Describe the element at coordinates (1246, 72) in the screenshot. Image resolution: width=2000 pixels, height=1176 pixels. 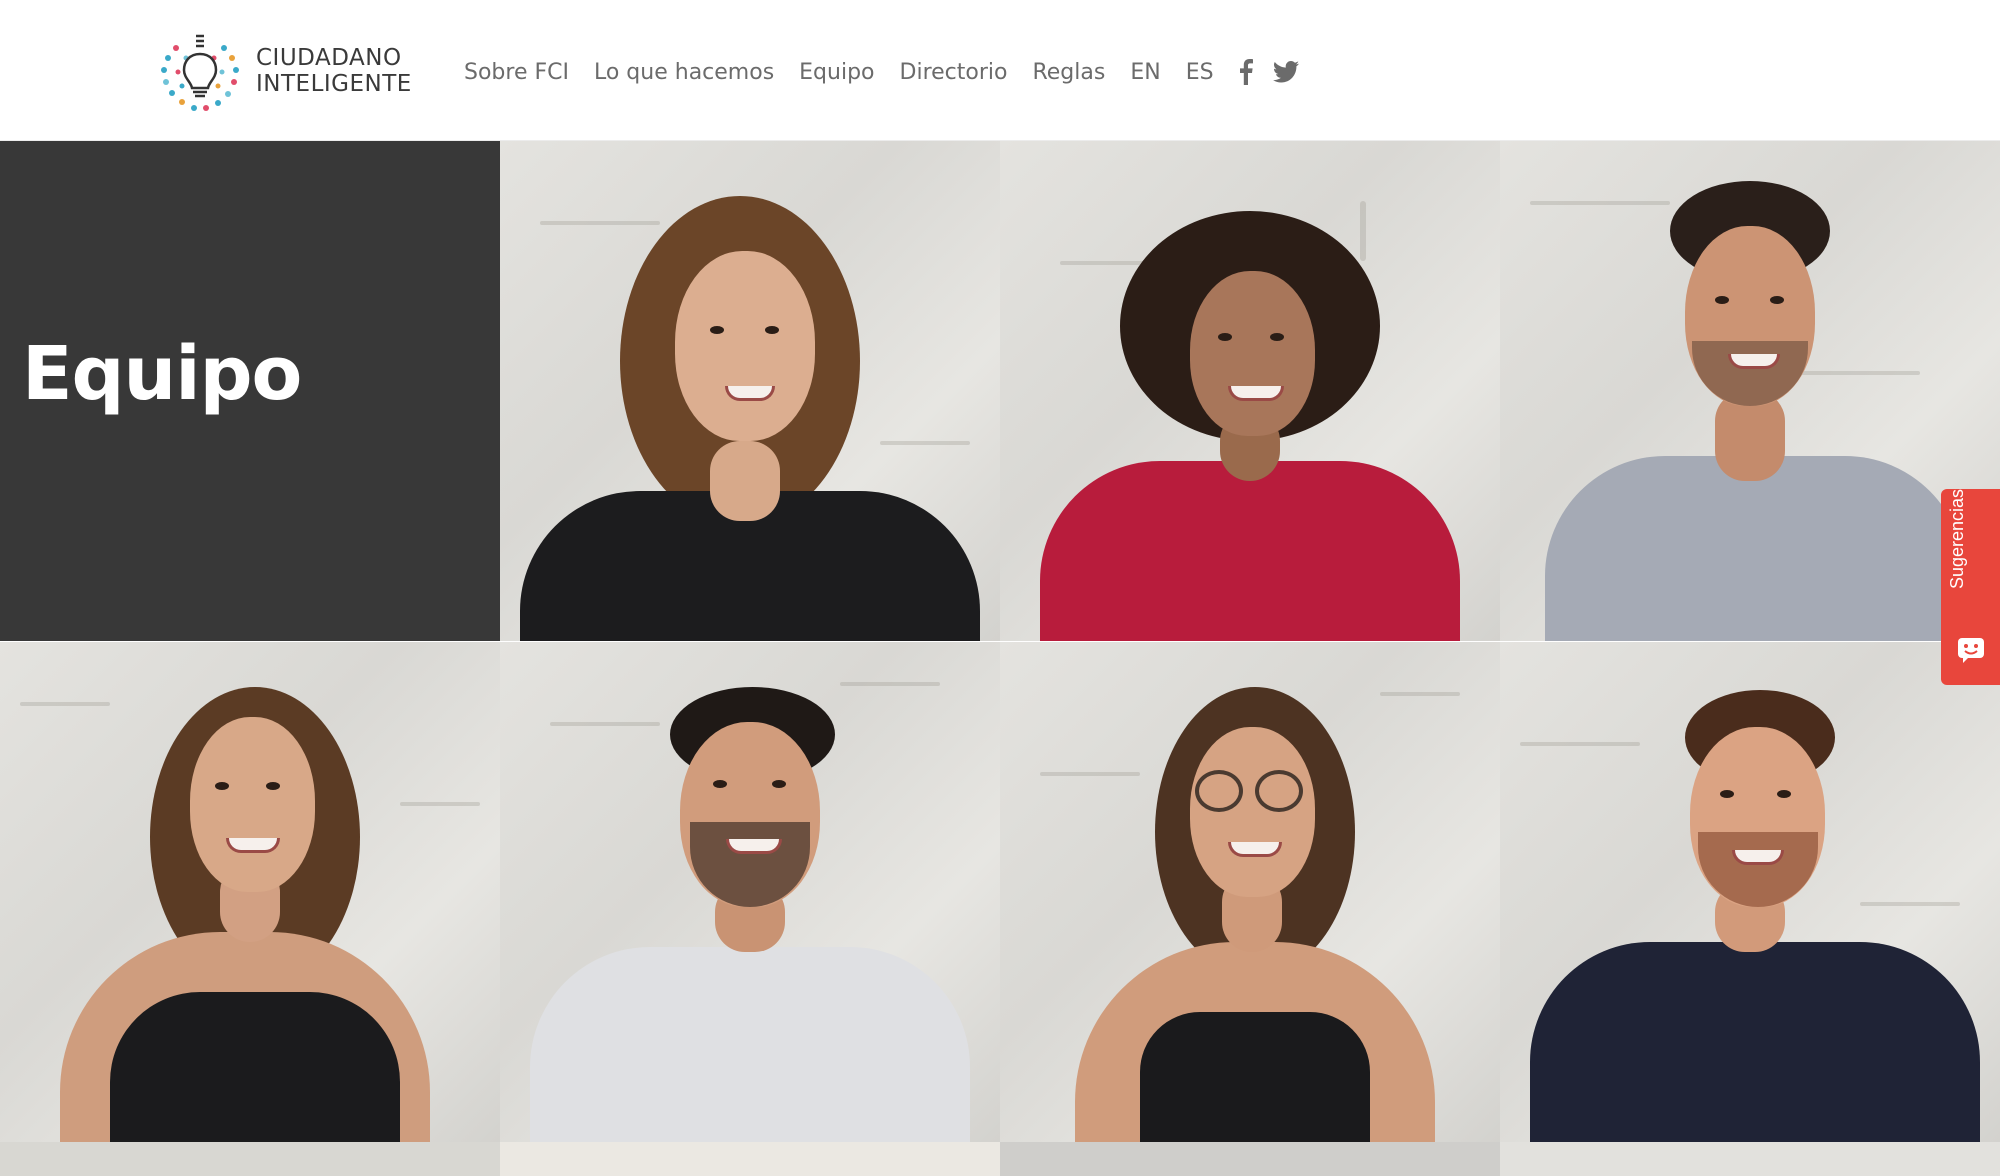
I see `facebook-icon` at that location.